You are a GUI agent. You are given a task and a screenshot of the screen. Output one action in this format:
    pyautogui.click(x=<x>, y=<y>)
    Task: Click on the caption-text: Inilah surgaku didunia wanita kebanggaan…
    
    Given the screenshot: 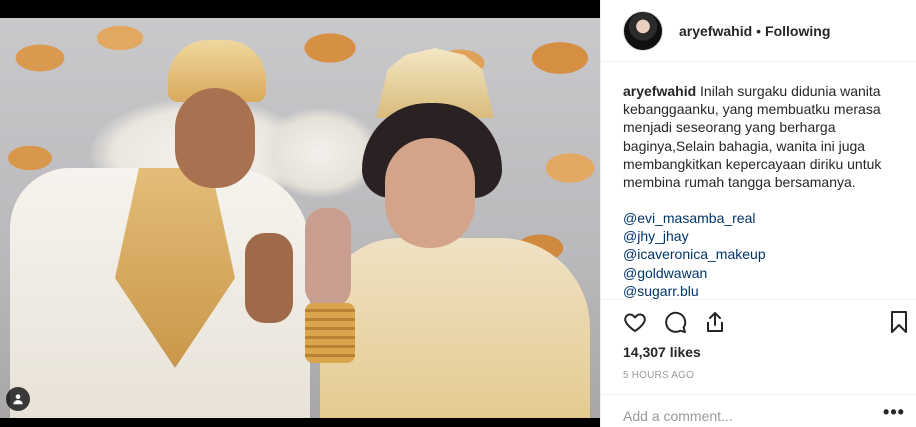 What is the action you would take?
    pyautogui.click(x=752, y=137)
    